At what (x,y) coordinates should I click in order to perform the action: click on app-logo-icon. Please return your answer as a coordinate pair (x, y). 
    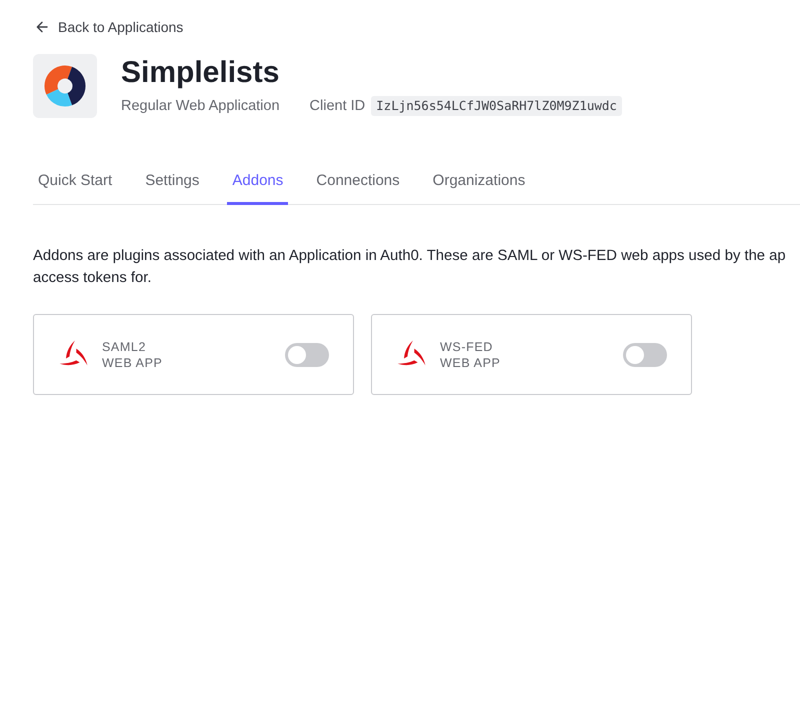
    Looking at the image, I should click on (65, 86).